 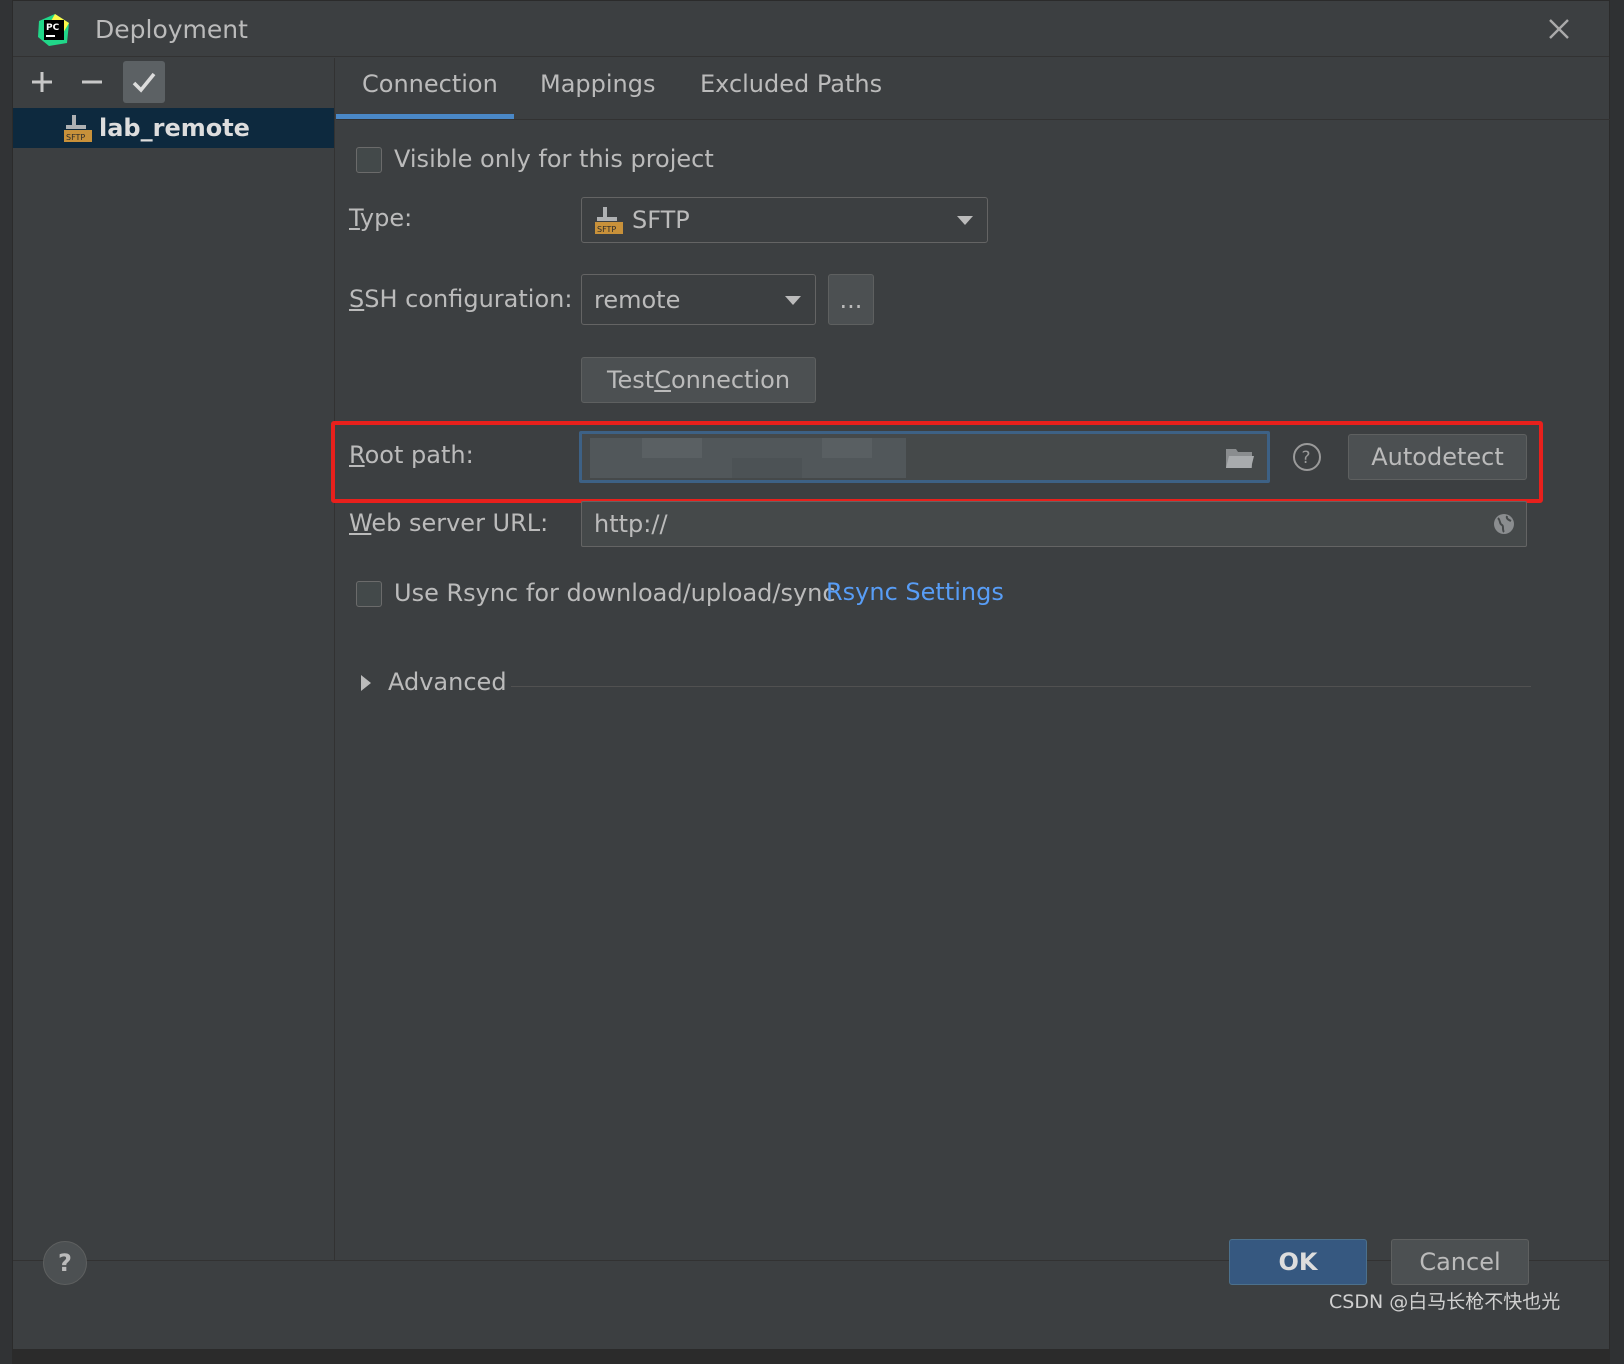 What do you see at coordinates (784, 220) in the screenshot?
I see `type-dropdown: SFTP SFTP` at bounding box center [784, 220].